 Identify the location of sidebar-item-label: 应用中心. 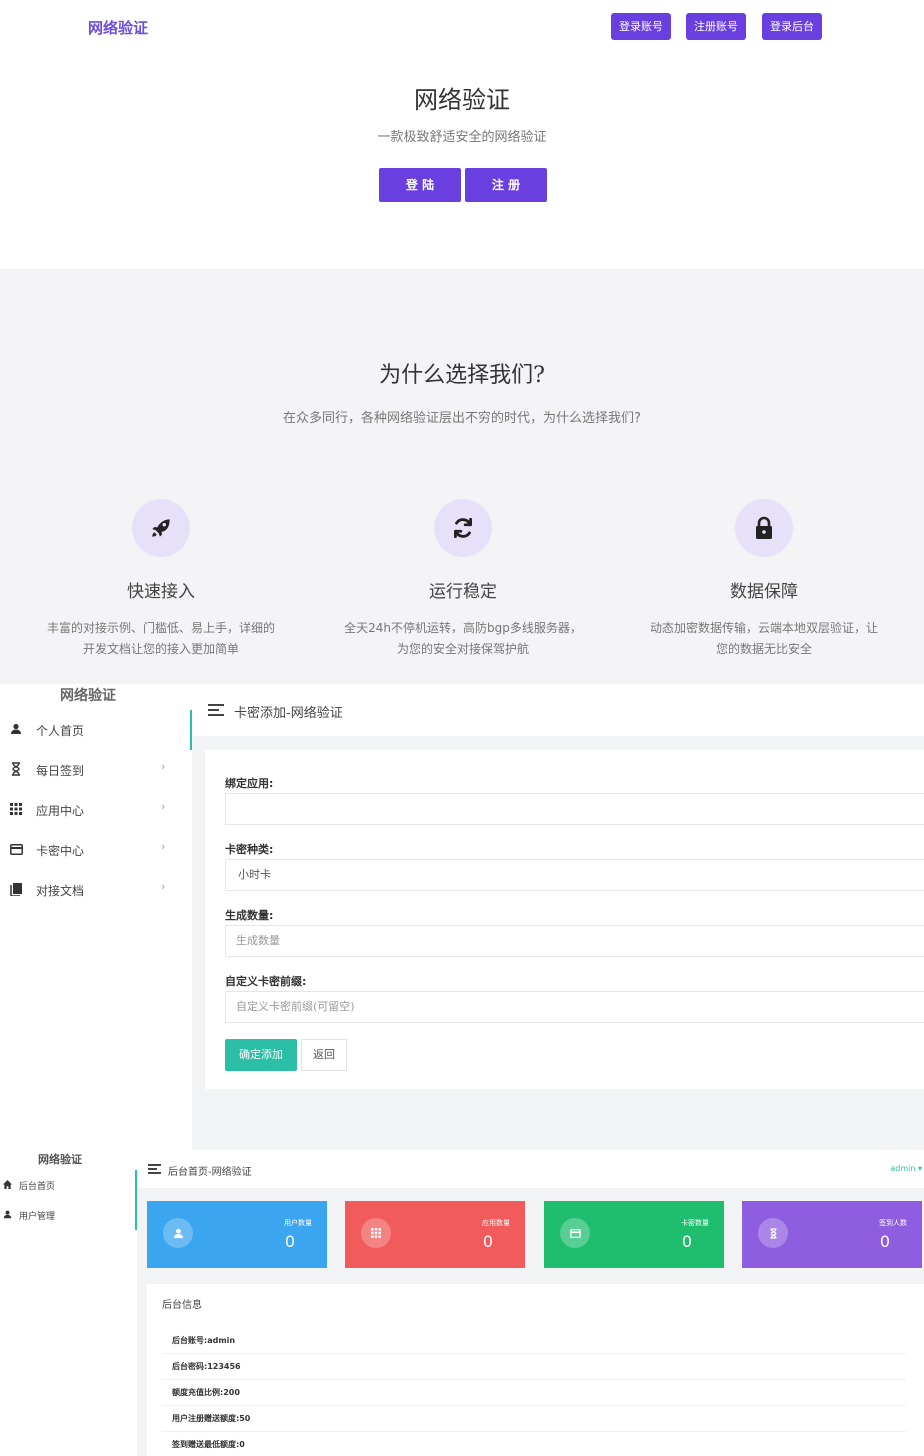
(60, 811).